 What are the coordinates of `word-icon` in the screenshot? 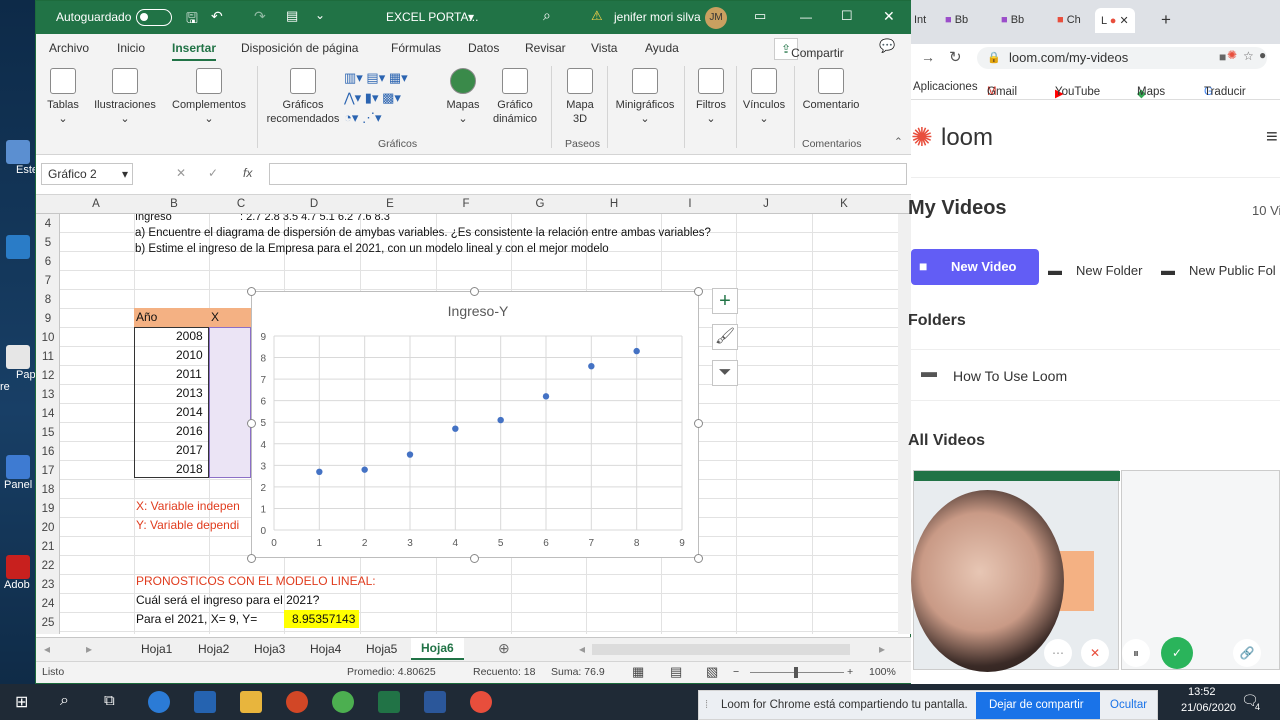 It's located at (435, 702).